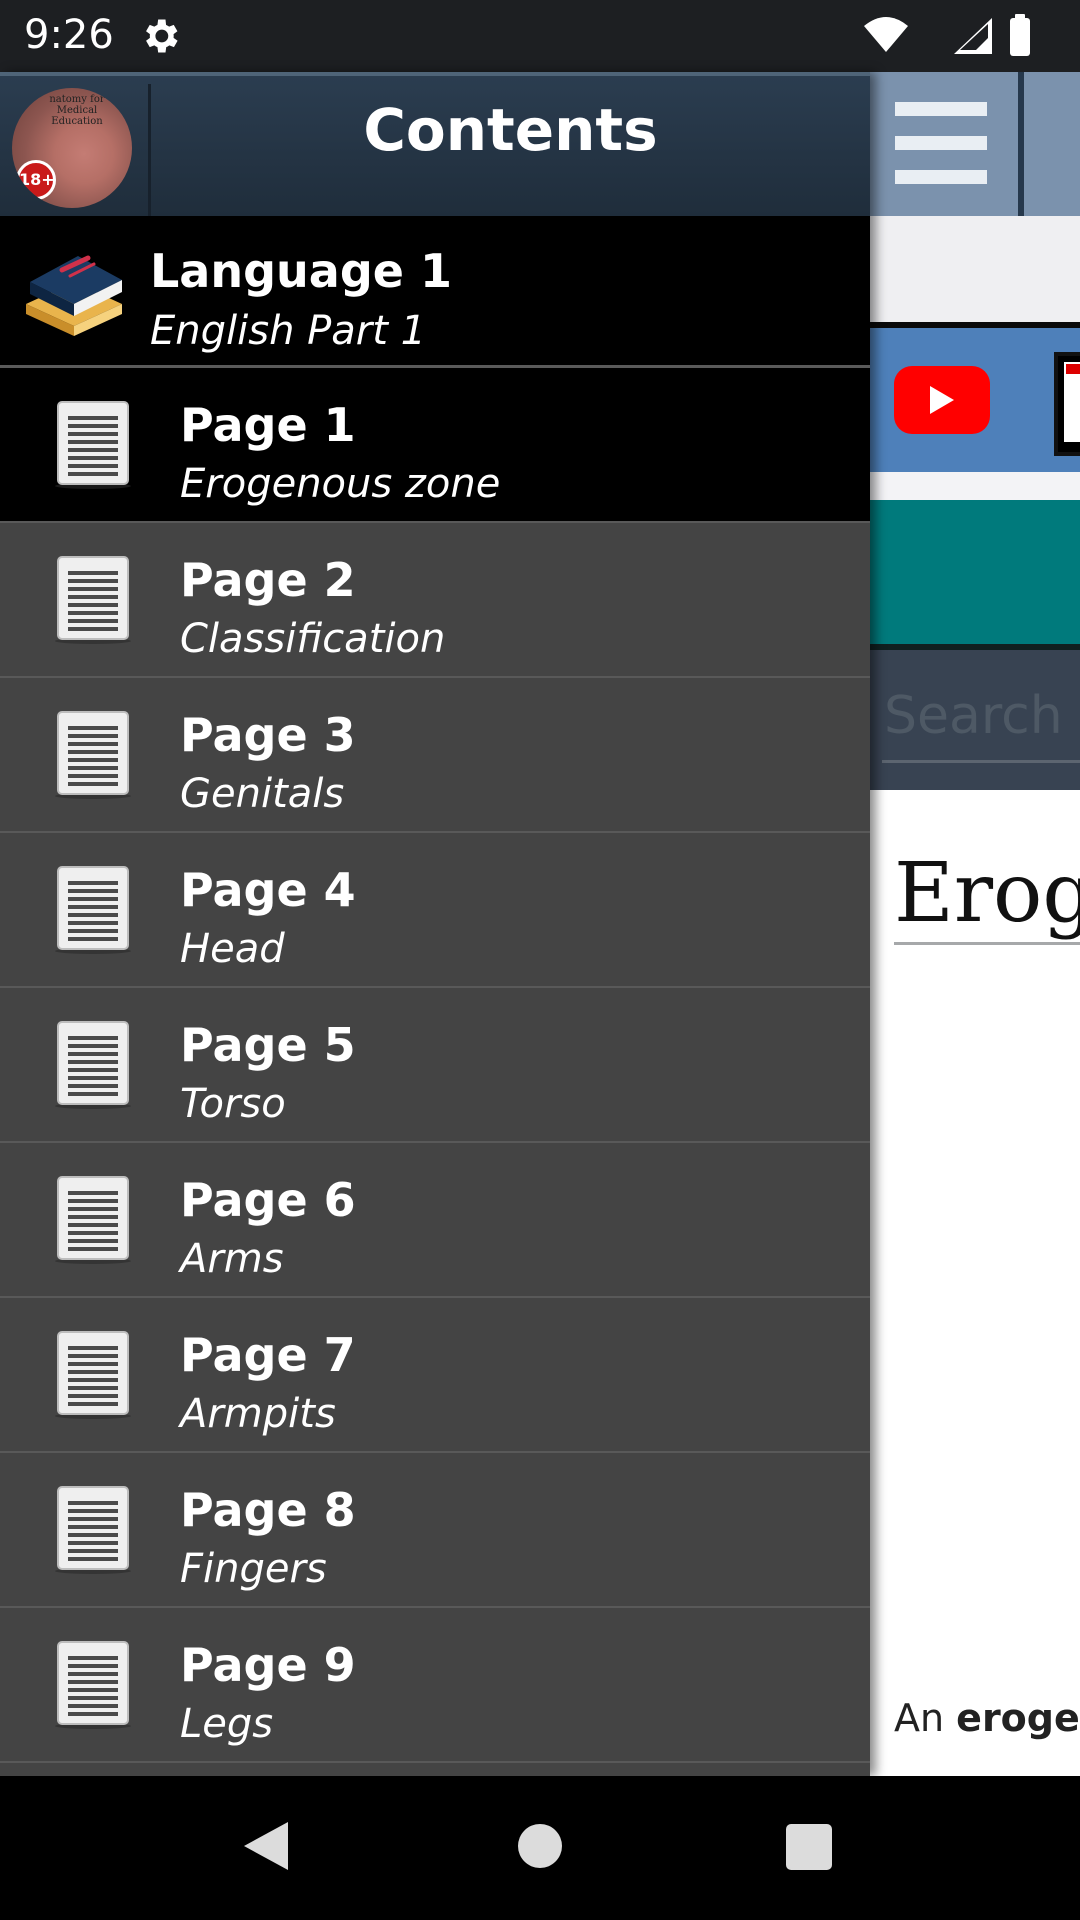 The image size is (1080, 1920). Describe the element at coordinates (232, 1259) in the screenshot. I see `page-item-subtitle: Arms` at that location.